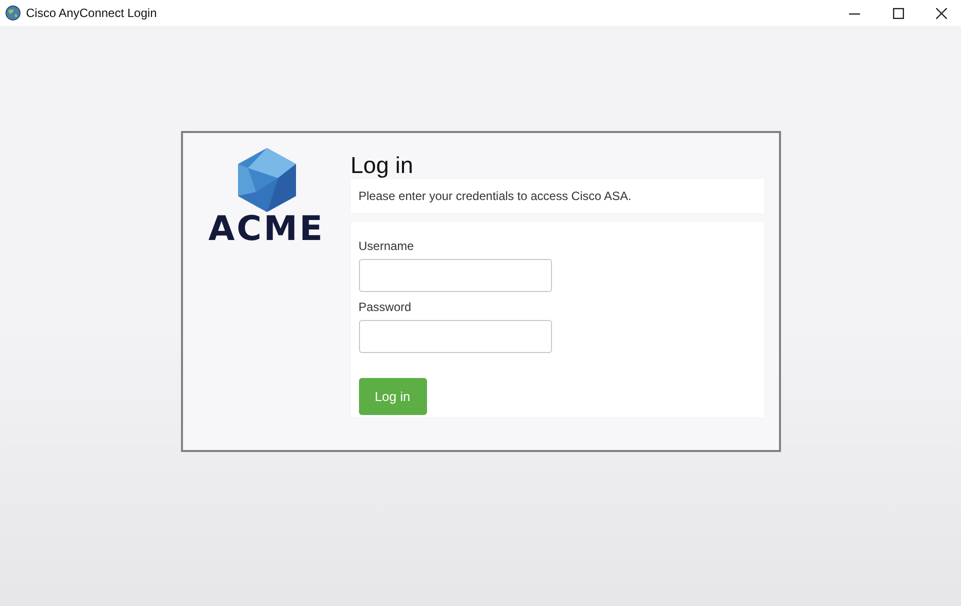 This screenshot has width=961, height=606. What do you see at coordinates (557, 196) in the screenshot?
I see `instructions-text: Please enter your credentials to access Cisco ASA.` at bounding box center [557, 196].